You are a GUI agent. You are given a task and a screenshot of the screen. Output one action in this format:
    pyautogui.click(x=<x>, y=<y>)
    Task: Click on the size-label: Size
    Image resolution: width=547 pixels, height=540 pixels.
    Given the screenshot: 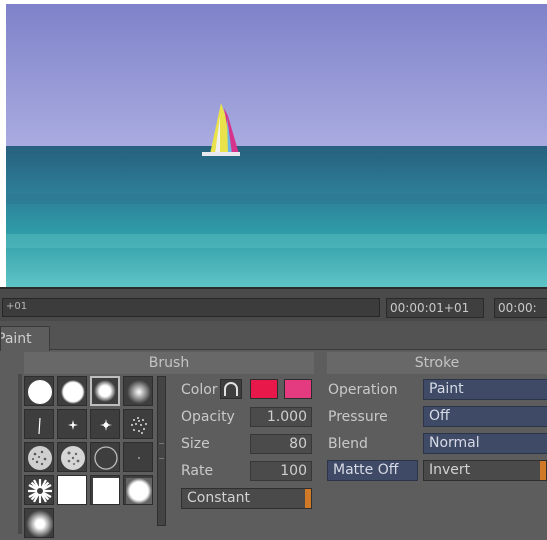 What is the action you would take?
    pyautogui.click(x=195, y=444)
    